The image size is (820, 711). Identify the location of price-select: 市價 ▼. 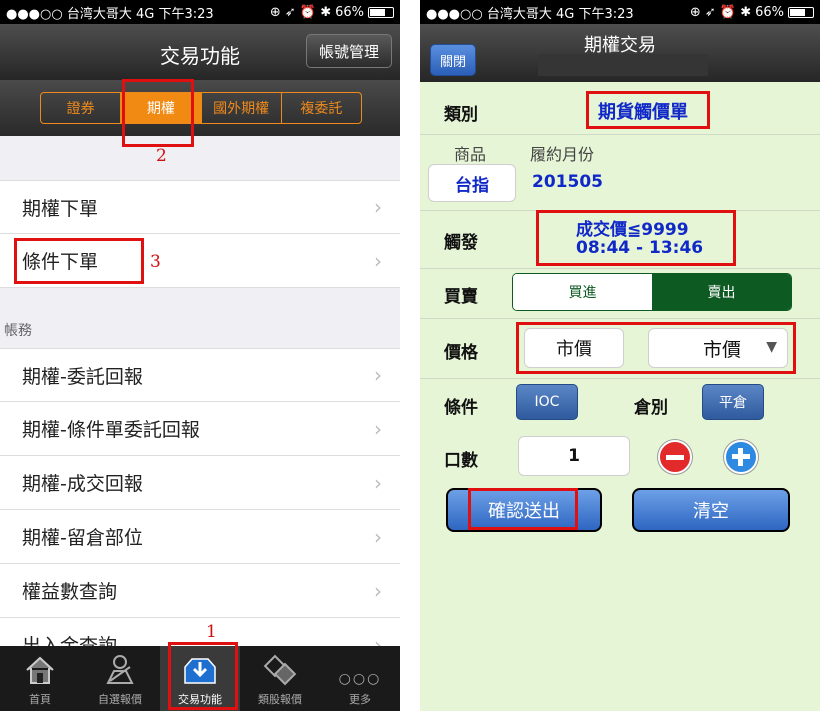
(718, 348).